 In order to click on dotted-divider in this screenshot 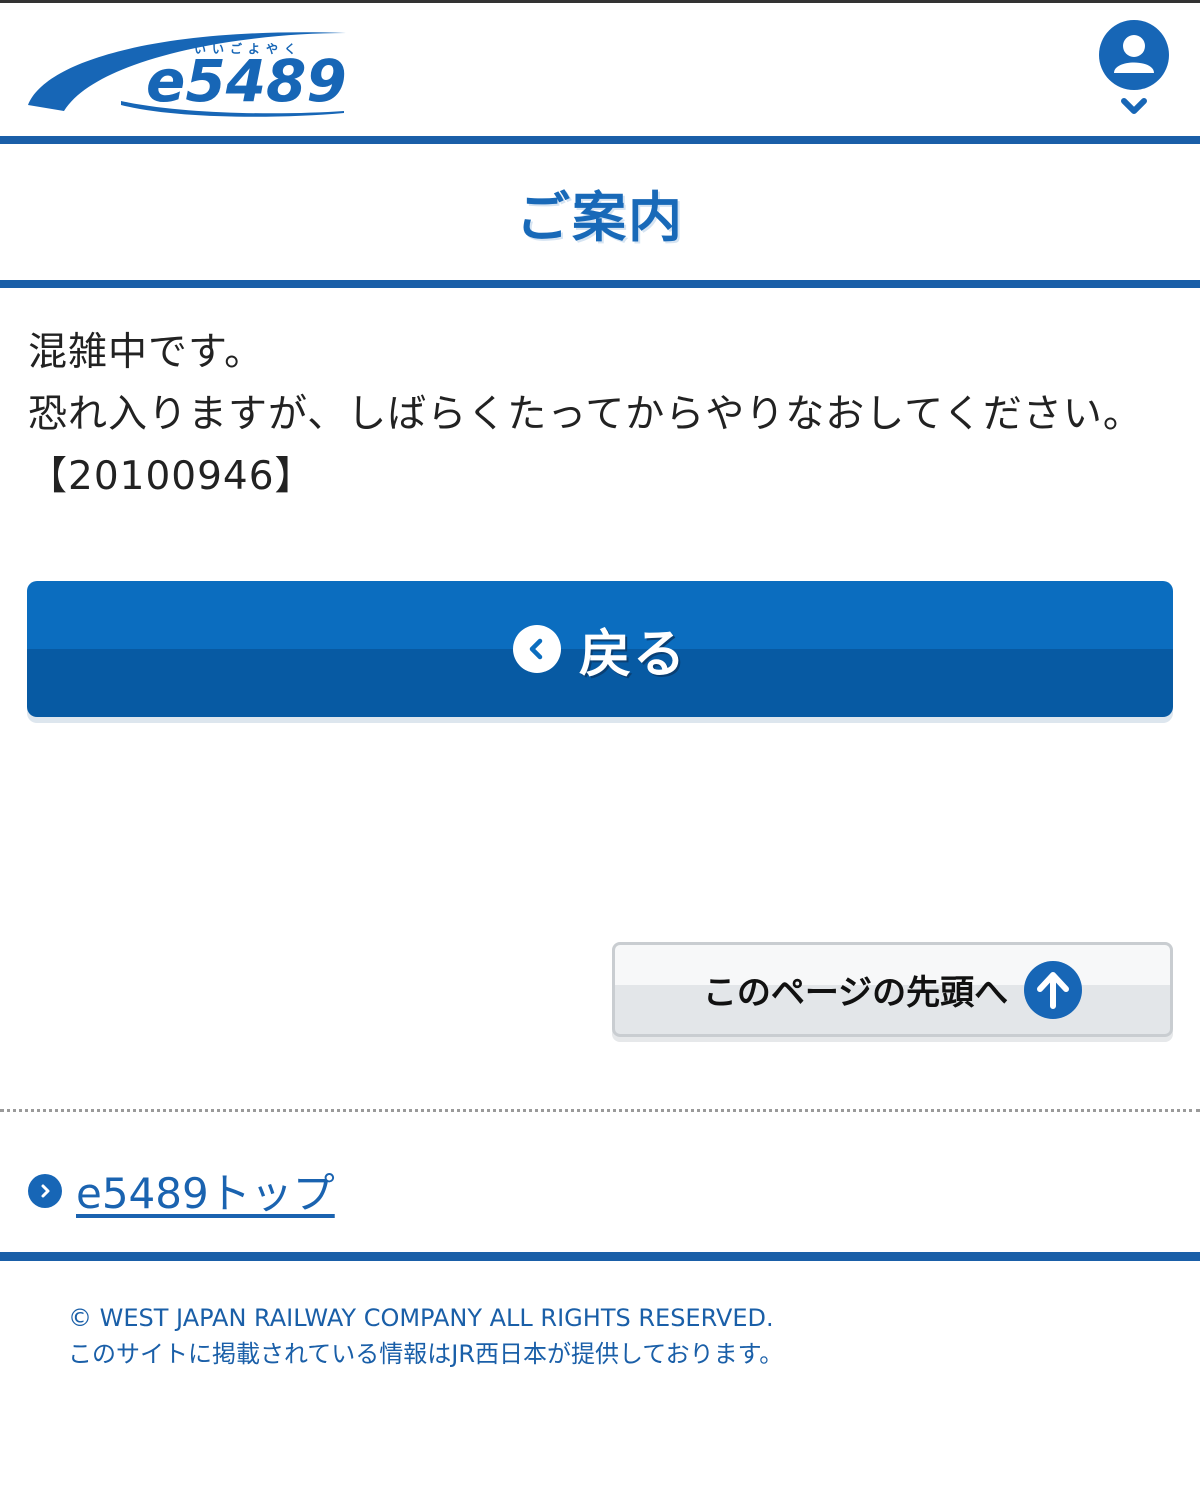, I will do `click(600, 1110)`.